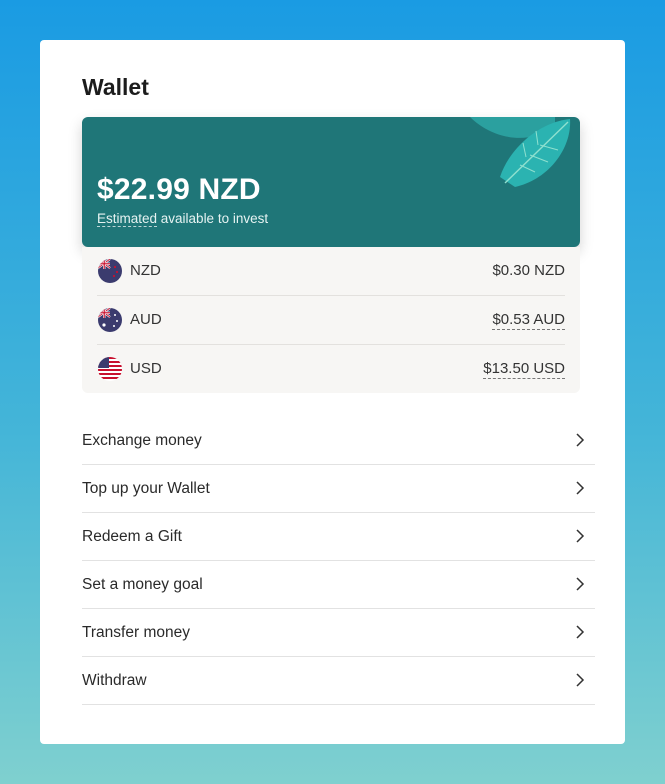 The height and width of the screenshot is (784, 665). I want to click on menu-item-label: Set a money goal, so click(142, 584).